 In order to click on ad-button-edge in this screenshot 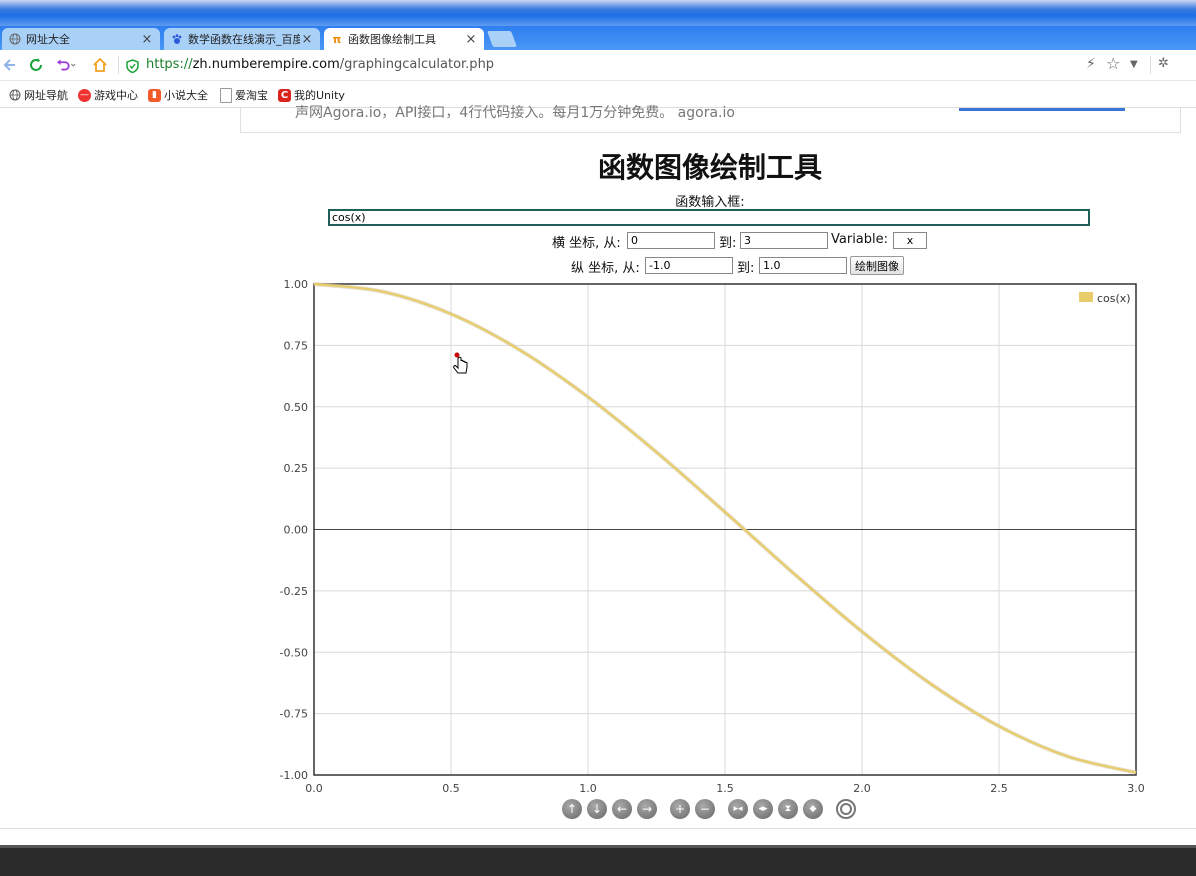, I will do `click(1042, 109)`.